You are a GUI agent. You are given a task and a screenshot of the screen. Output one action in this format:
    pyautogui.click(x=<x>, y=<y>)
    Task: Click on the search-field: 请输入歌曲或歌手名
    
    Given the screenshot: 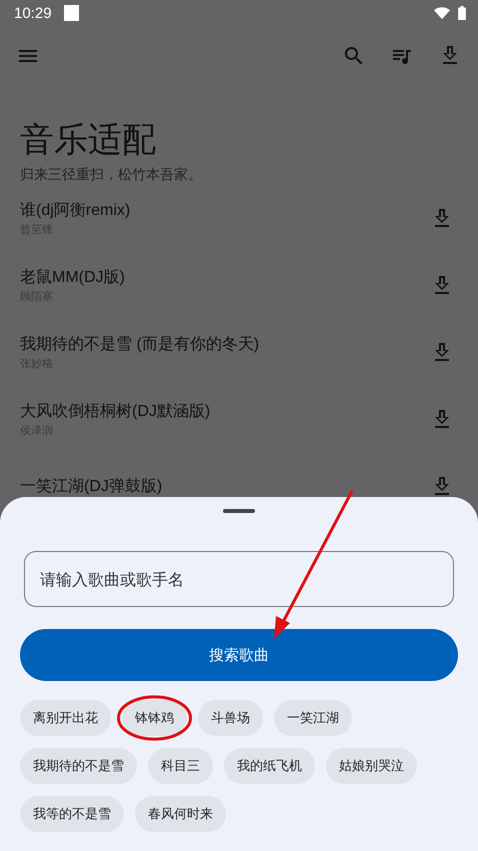 What is the action you would take?
    pyautogui.click(x=239, y=579)
    